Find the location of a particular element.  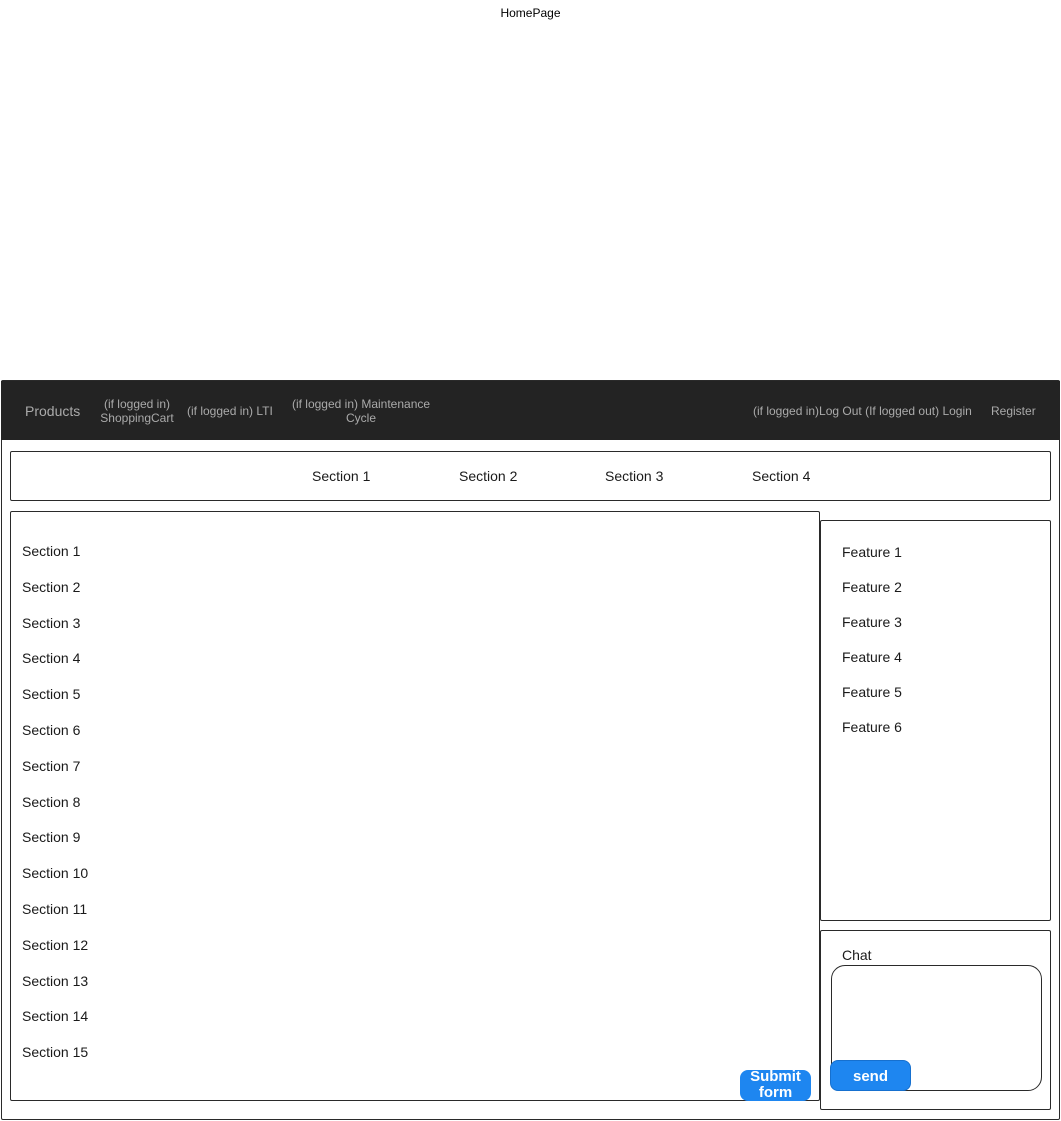

feature-item: Feature 6 is located at coordinates (872, 736).